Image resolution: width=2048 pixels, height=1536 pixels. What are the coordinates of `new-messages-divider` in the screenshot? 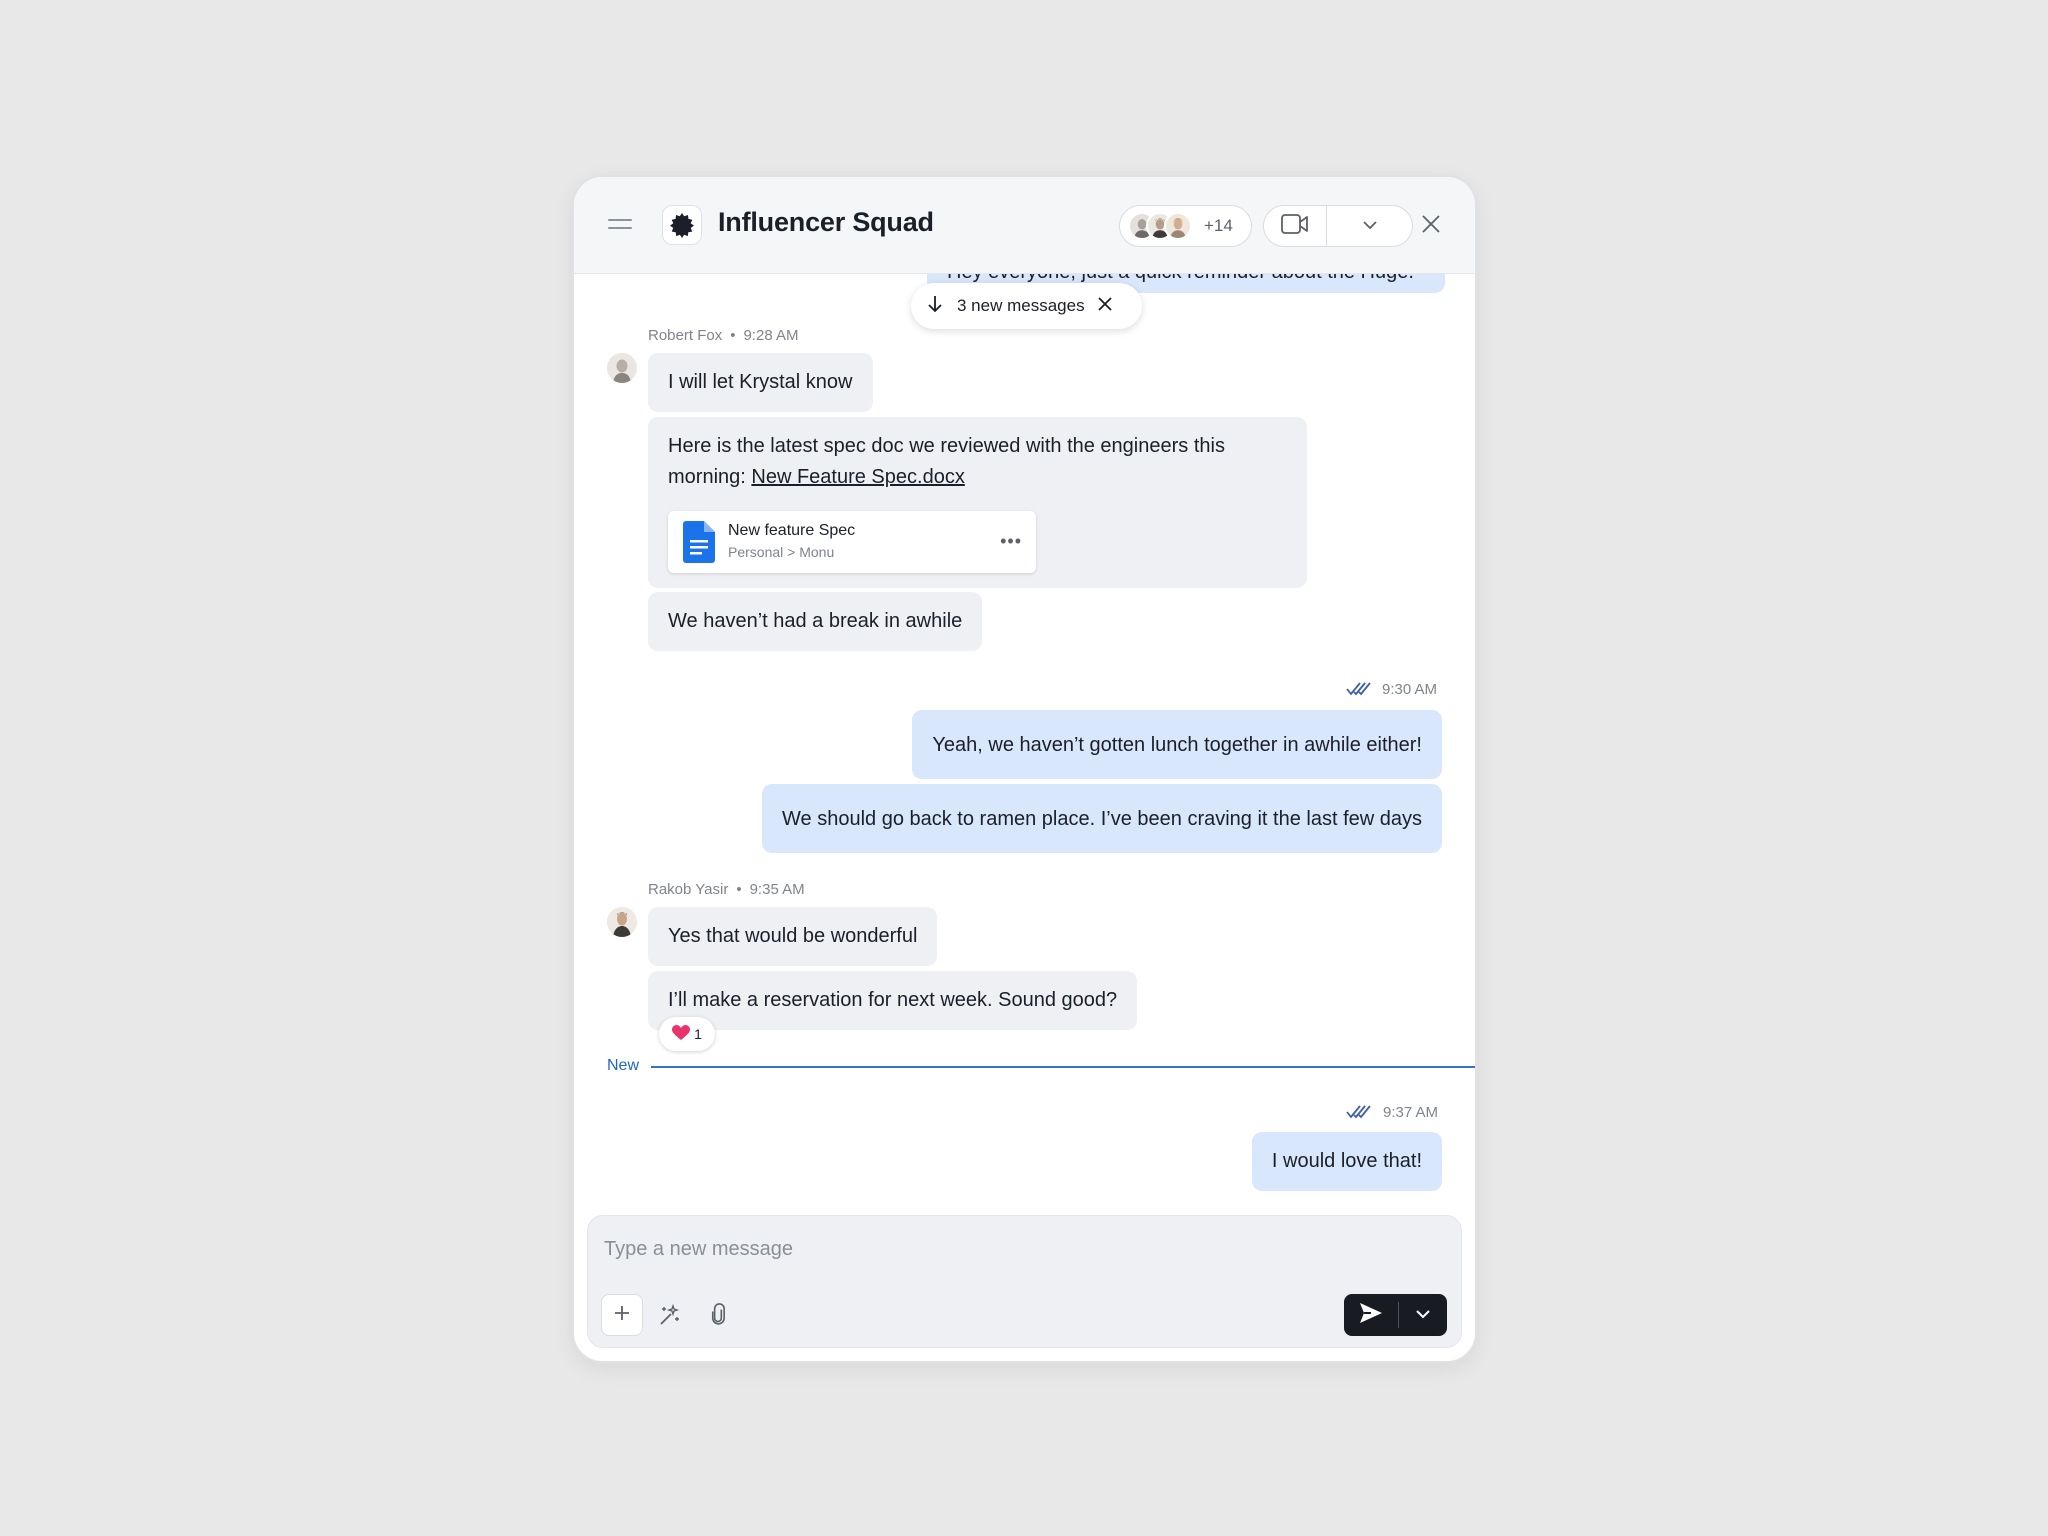 It's located at (1063, 1067).